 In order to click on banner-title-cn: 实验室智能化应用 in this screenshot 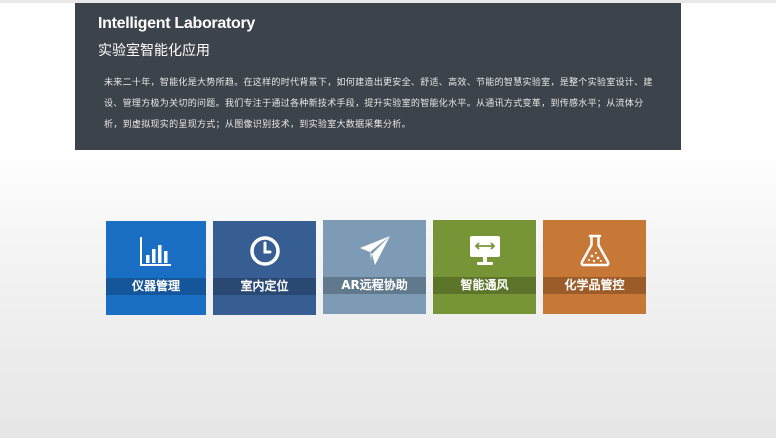, I will do `click(154, 51)`.